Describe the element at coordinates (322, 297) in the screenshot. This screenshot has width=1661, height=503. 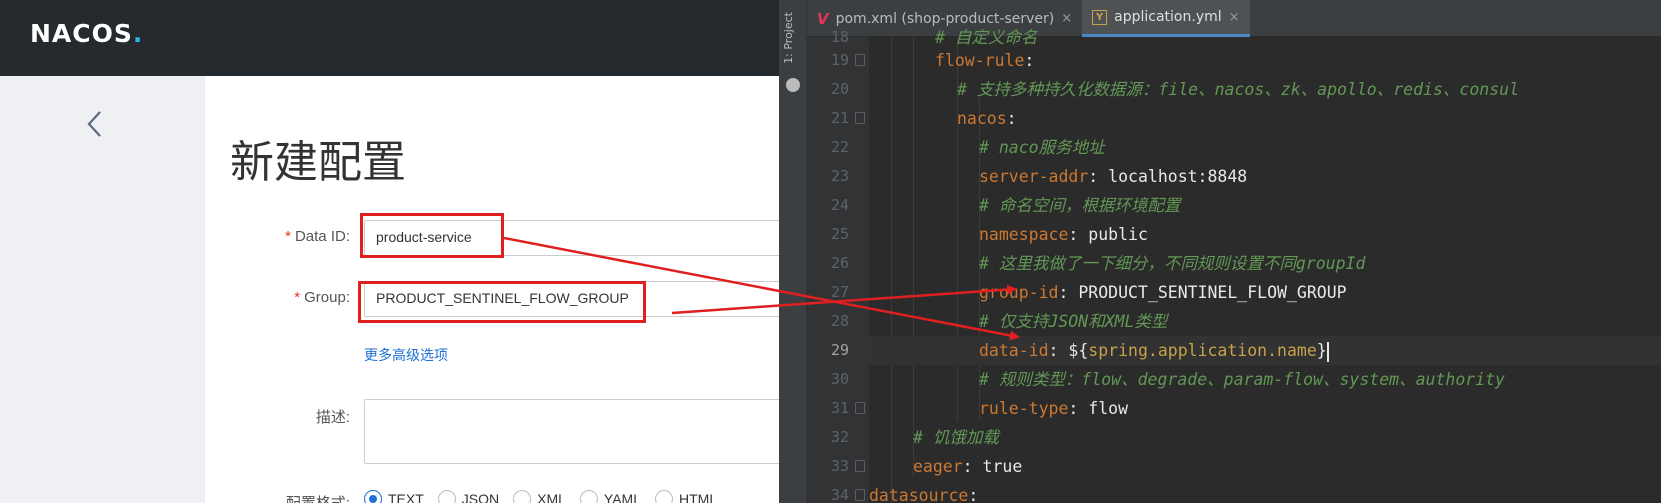
I see `group-label: * Group:` at that location.